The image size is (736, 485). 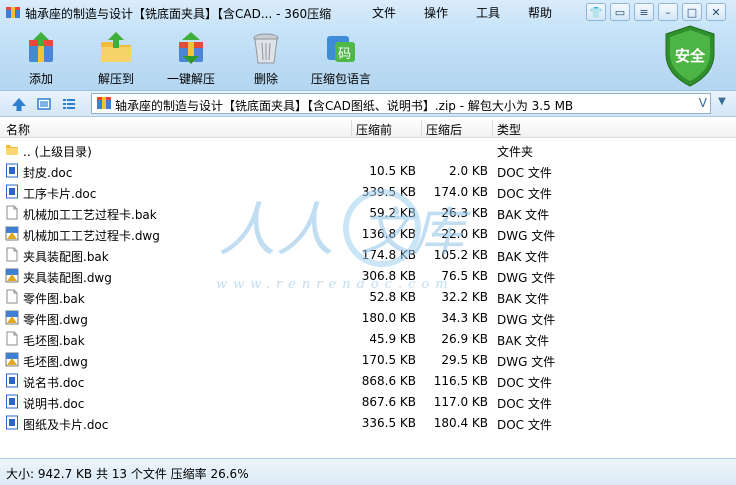 I want to click on file-size: 339.5 KB, so click(x=388, y=192).